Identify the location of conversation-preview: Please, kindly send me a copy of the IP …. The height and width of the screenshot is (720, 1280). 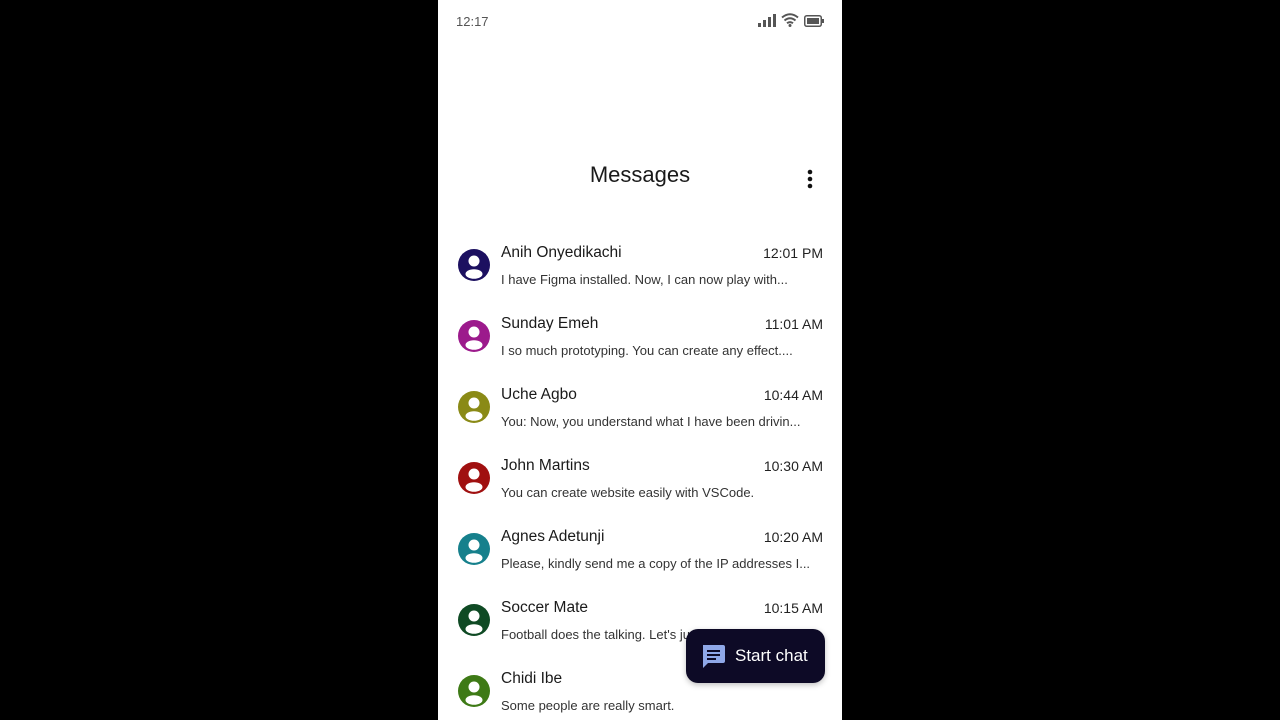
(656, 563).